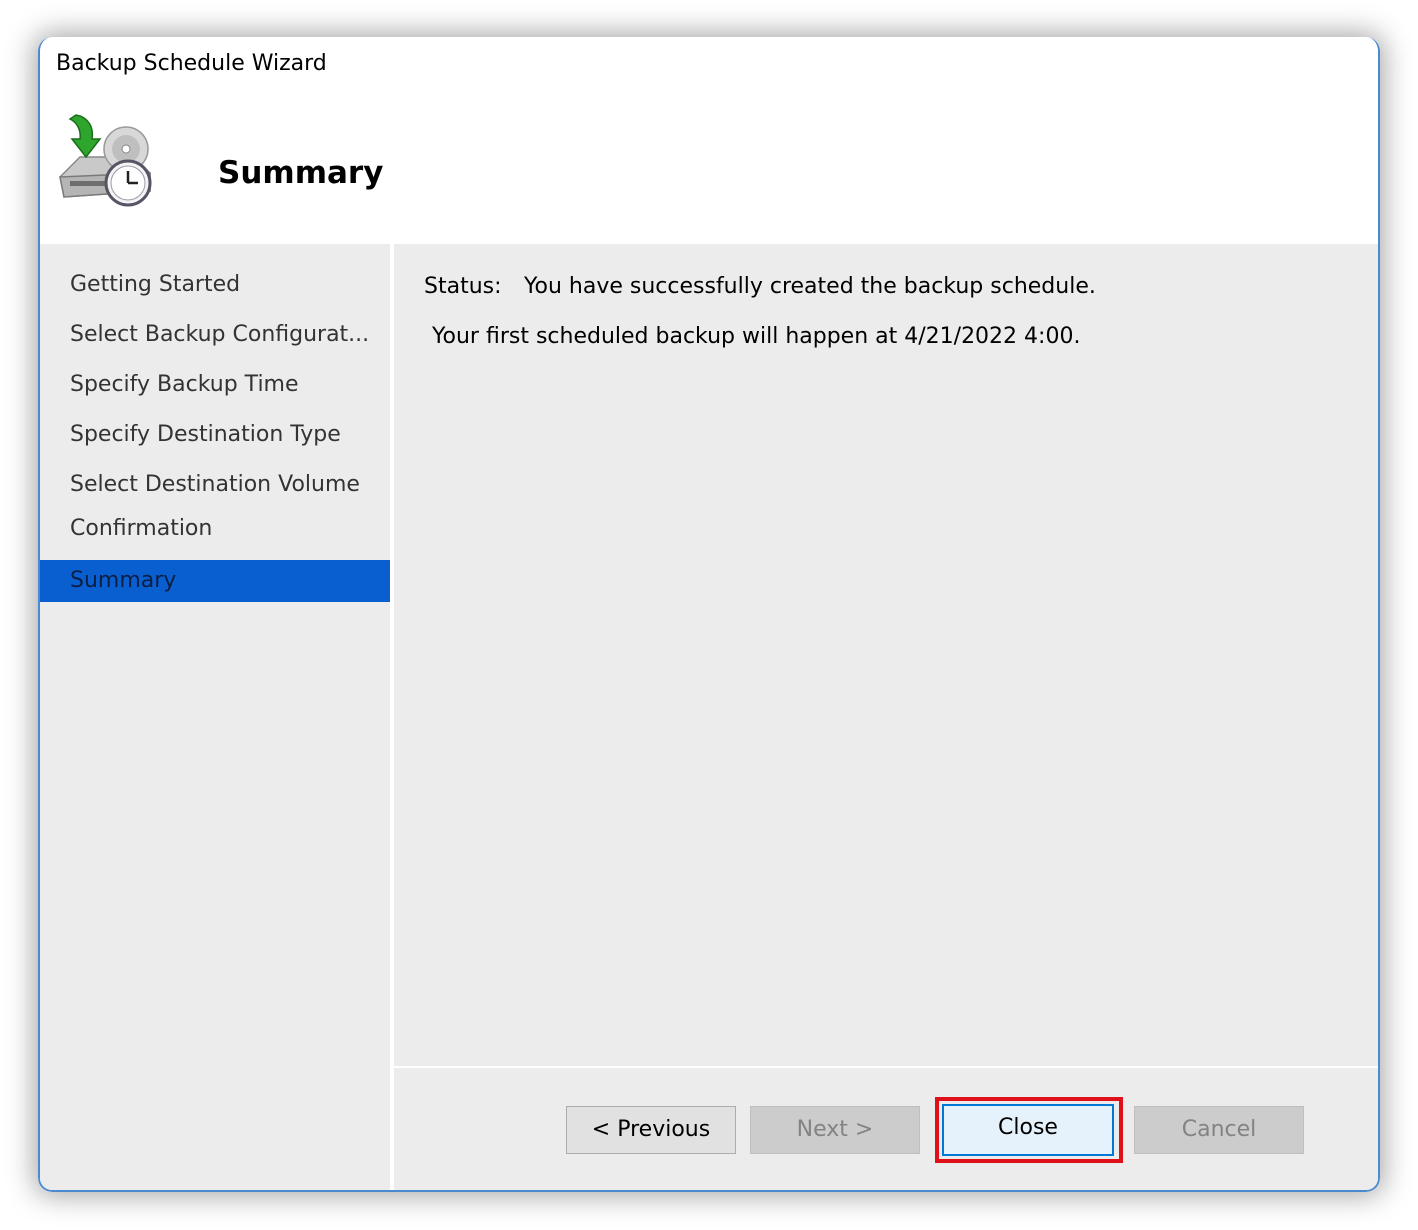  I want to click on status-label: Status:, so click(463, 286).